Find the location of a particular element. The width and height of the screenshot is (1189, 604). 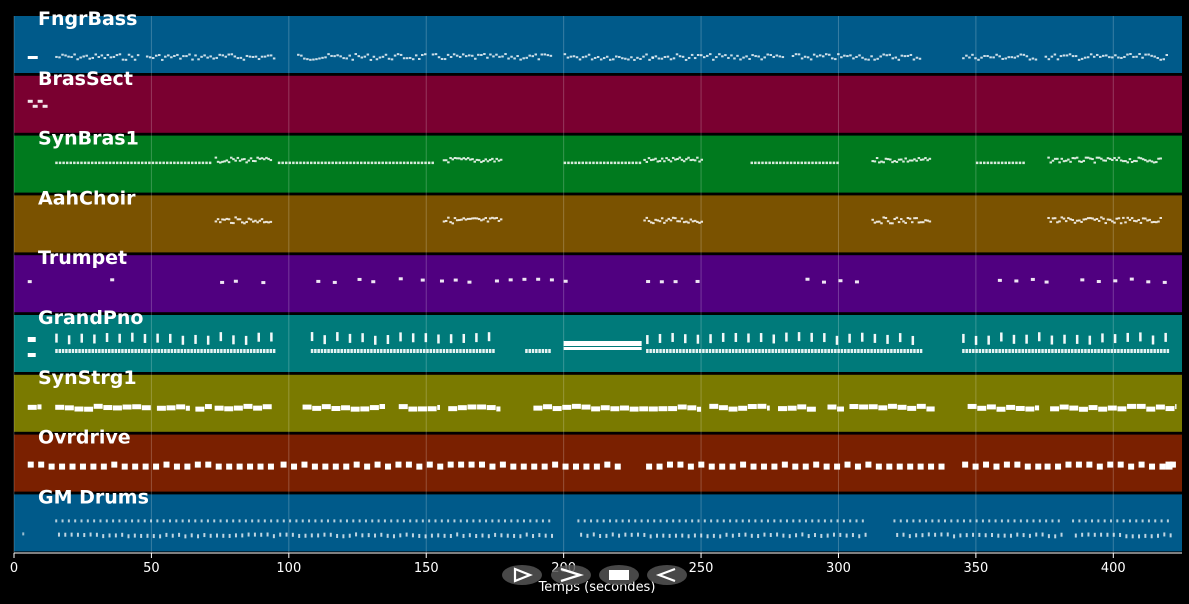

forward-button is located at coordinates (571, 575).